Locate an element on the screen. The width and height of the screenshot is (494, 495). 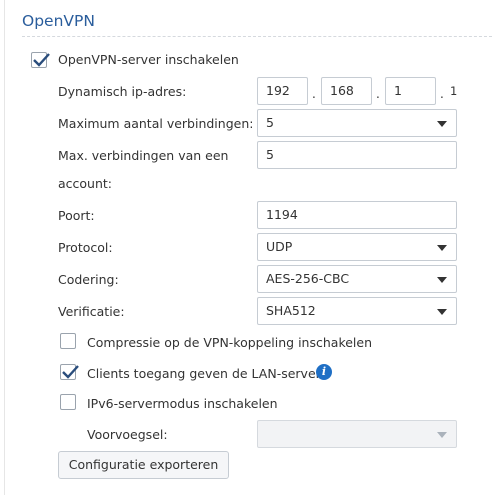
encryption-label: Codering: is located at coordinates (88, 279).